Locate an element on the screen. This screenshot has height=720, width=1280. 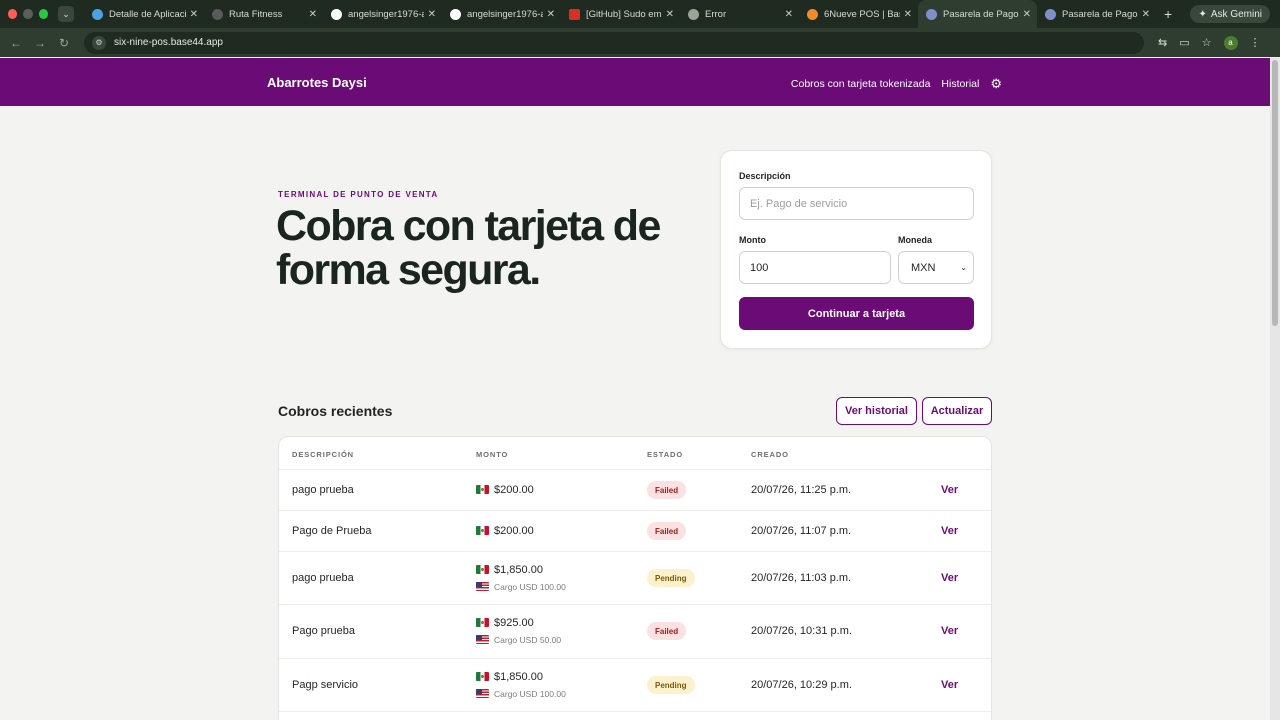
amount-label: Monto is located at coordinates (752, 240).